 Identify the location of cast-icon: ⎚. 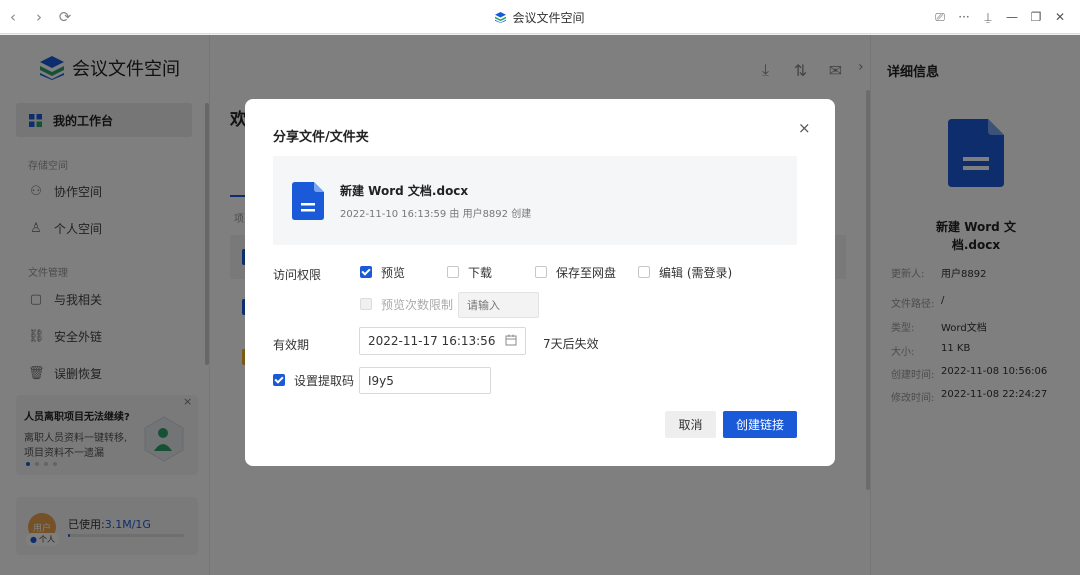
(940, 17).